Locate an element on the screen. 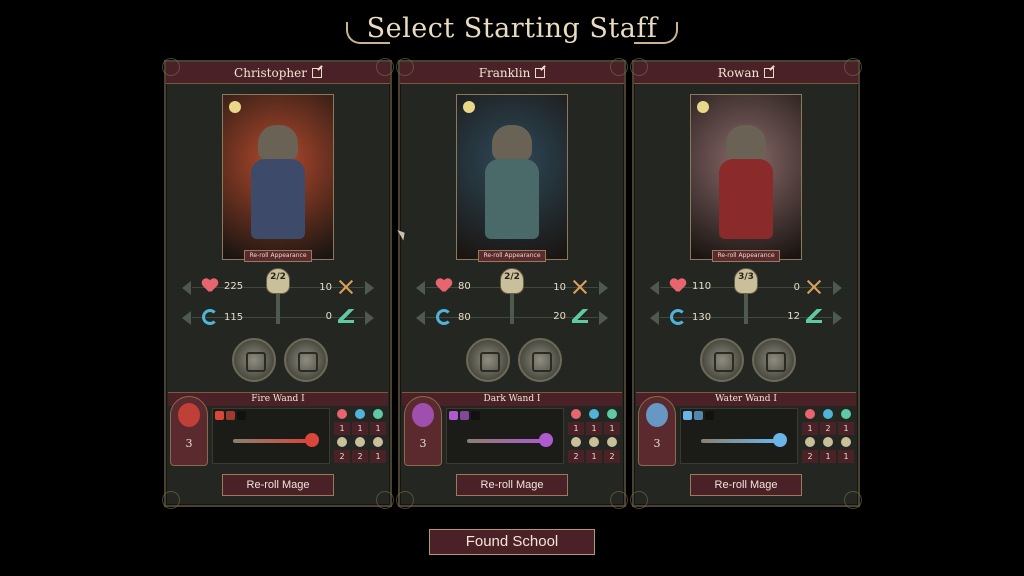  speed-value: 0 is located at coordinates (328, 316).